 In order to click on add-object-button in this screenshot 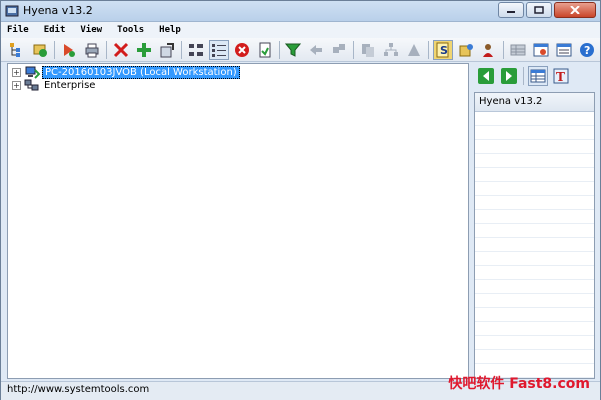, I will do `click(69, 50)`.